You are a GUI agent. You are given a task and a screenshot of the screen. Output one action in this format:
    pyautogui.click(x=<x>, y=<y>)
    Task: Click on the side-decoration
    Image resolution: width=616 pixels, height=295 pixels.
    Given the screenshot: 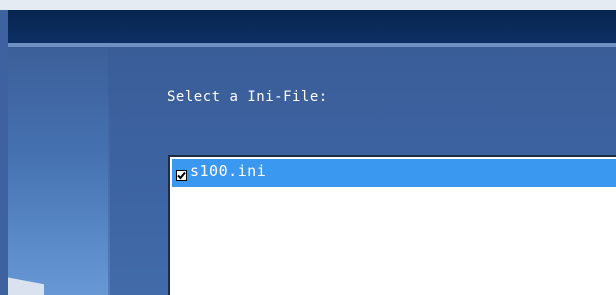 What is the action you would take?
    pyautogui.click(x=58, y=171)
    